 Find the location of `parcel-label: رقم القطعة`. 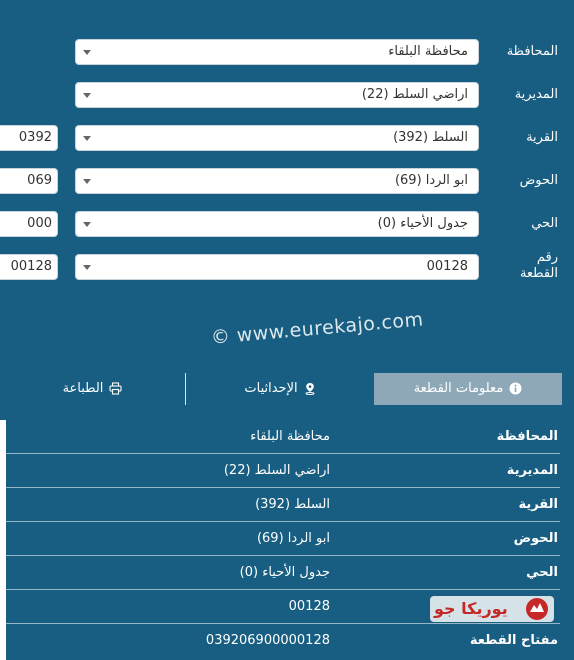

parcel-label: رقم القطعة is located at coordinates (539, 270).